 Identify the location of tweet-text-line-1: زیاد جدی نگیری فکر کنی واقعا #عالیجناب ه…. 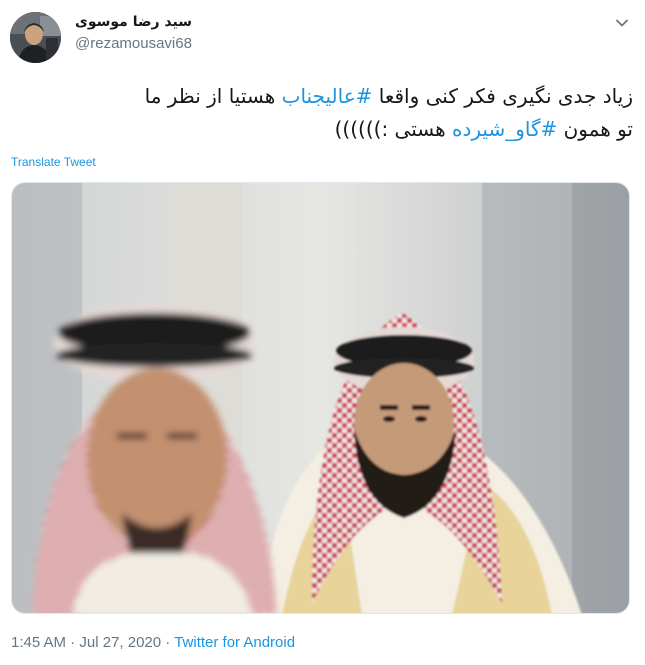
(322, 96).